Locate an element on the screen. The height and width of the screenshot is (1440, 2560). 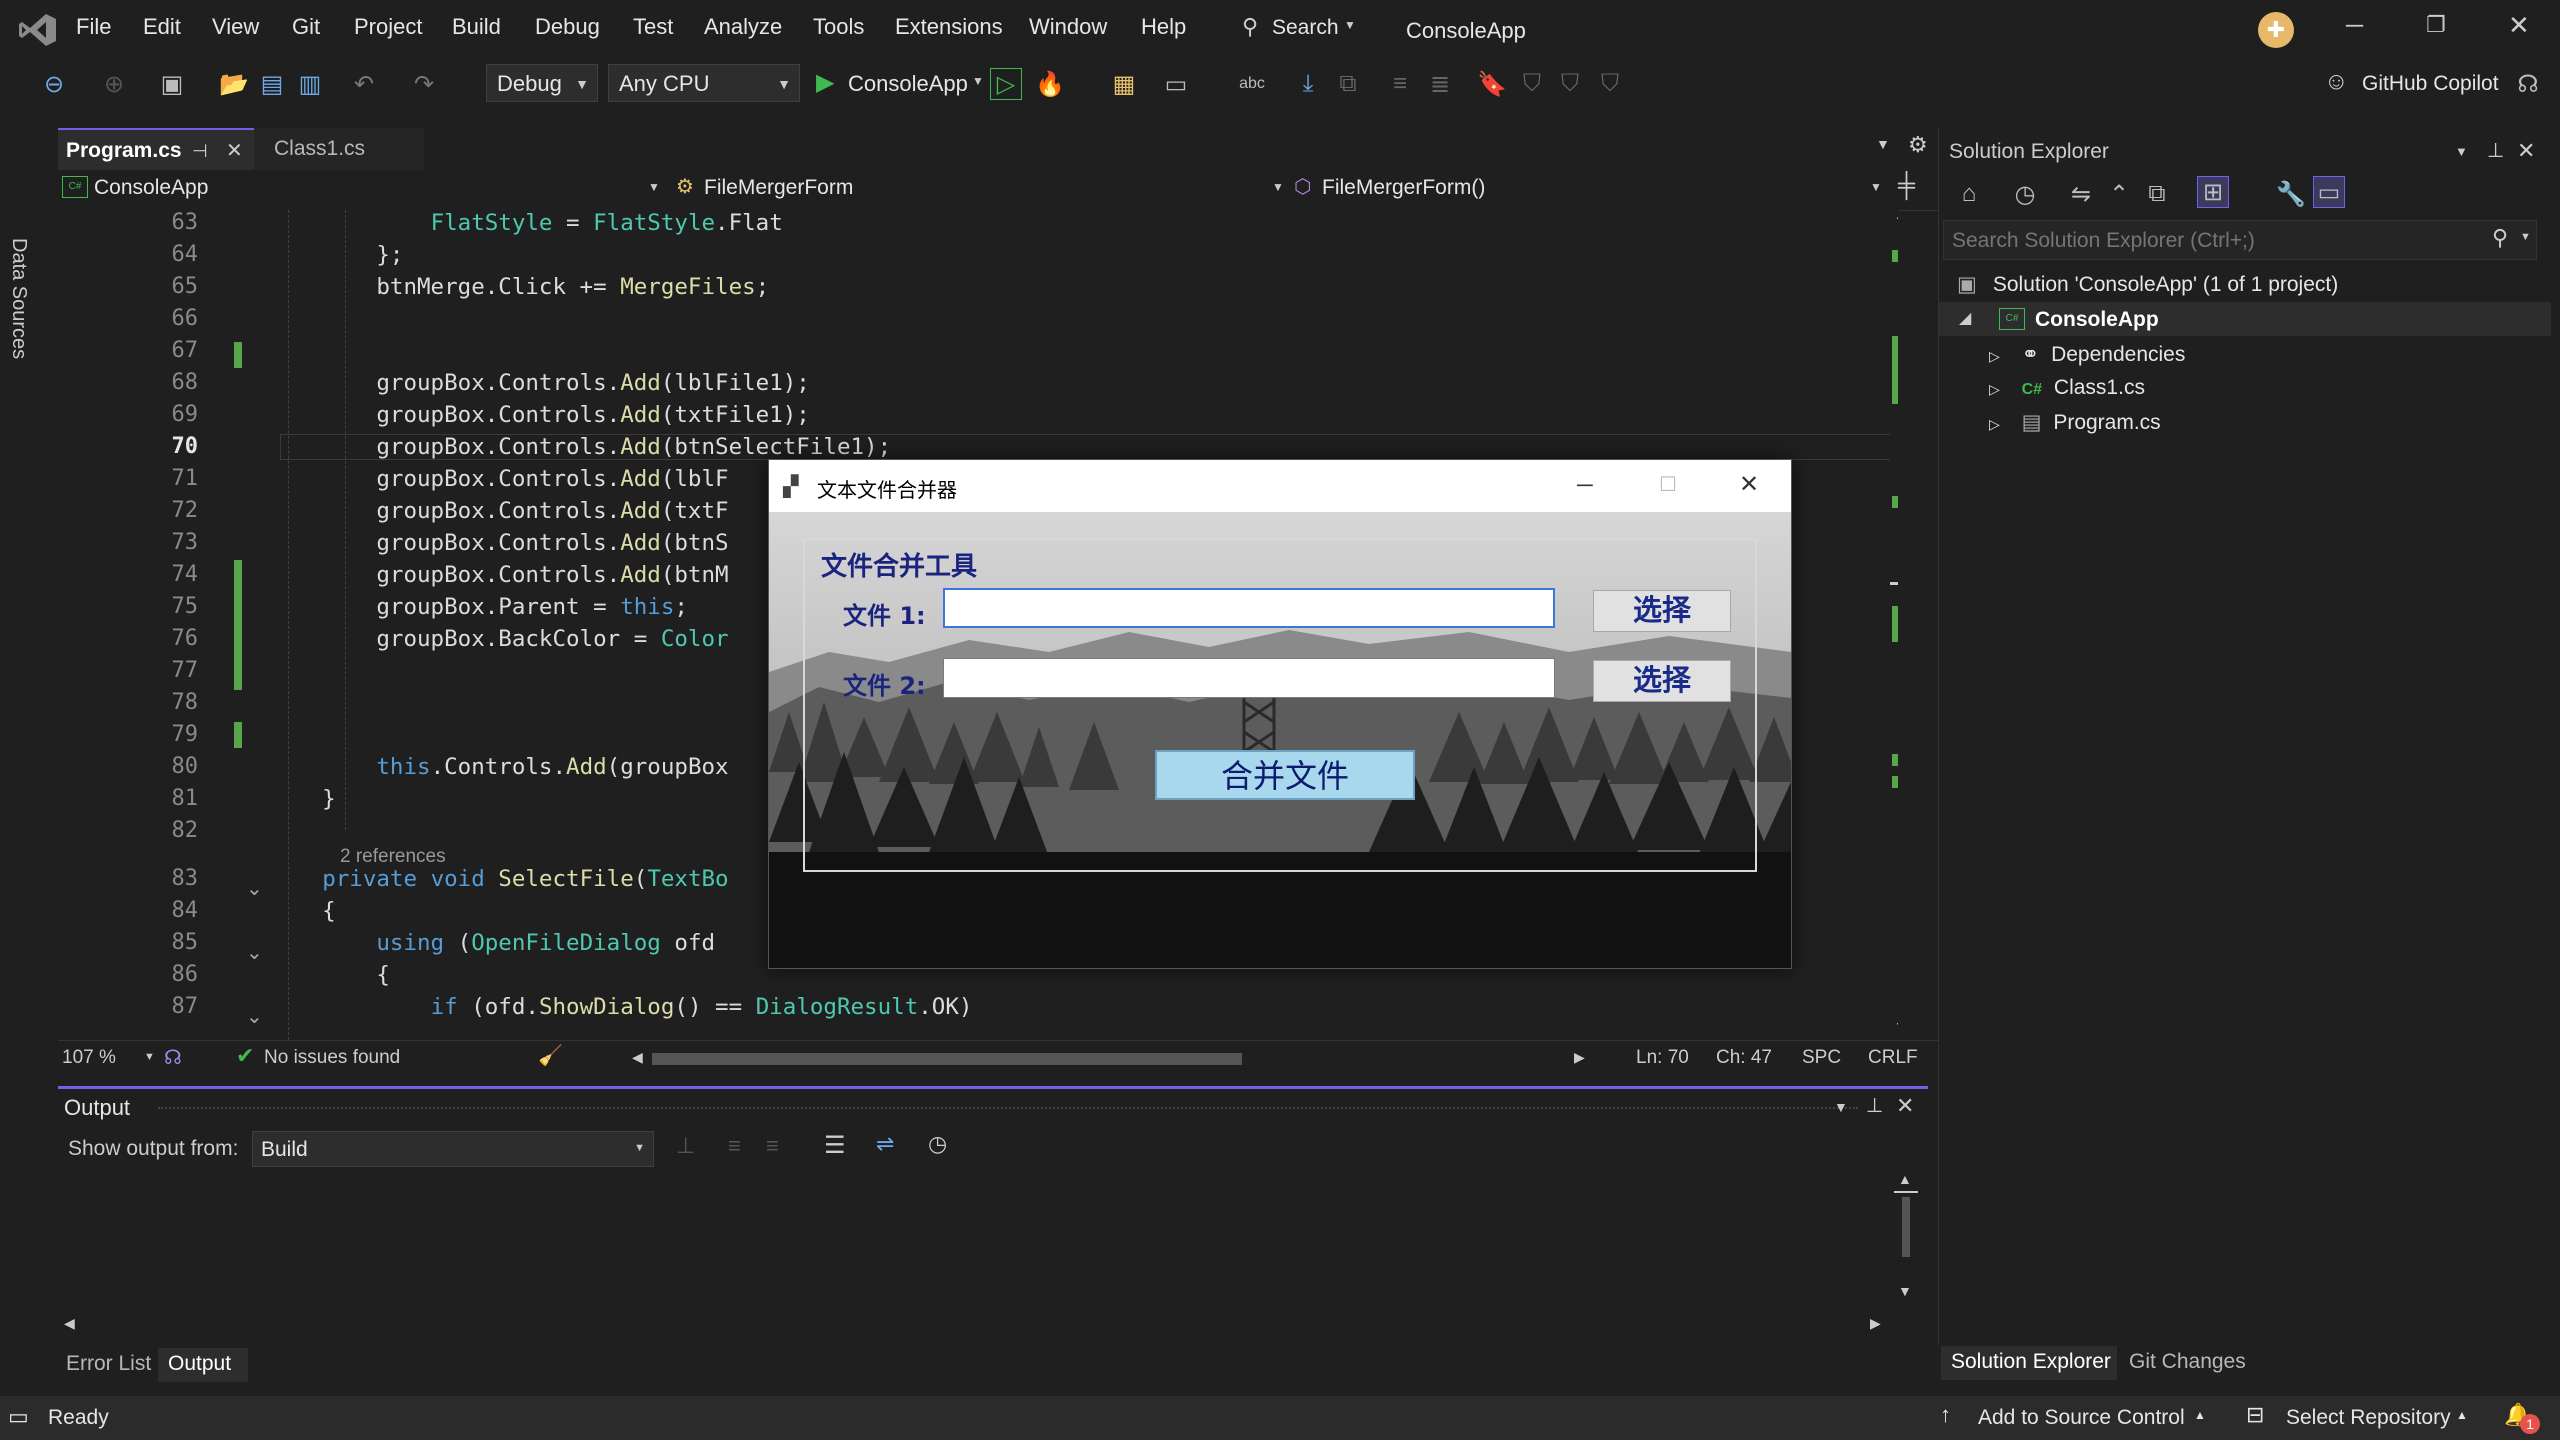
code-line: if (ofd.ShowDialog() == DialogResult.OK) is located at coordinates (620, 1007).